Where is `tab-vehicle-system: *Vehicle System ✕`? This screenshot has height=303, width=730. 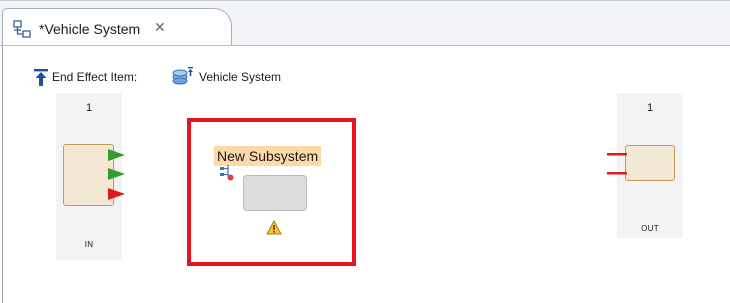
tab-vehicle-system: *Vehicle System ✕ is located at coordinates (117, 27).